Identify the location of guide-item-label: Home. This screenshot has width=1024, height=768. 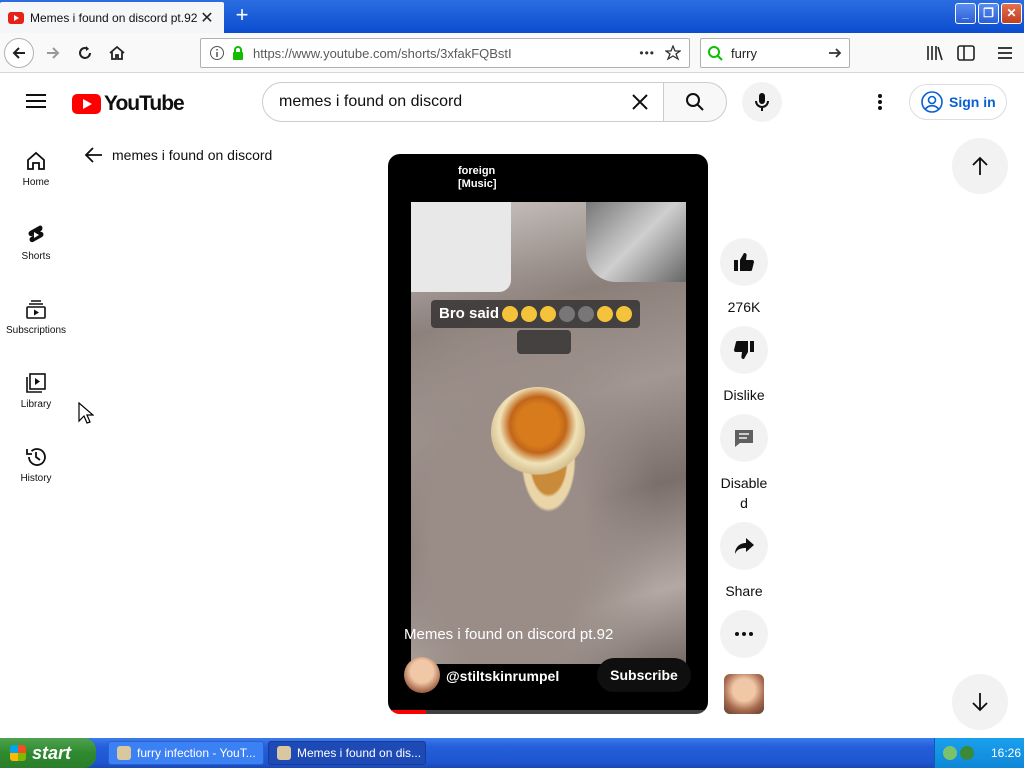
(36, 182).